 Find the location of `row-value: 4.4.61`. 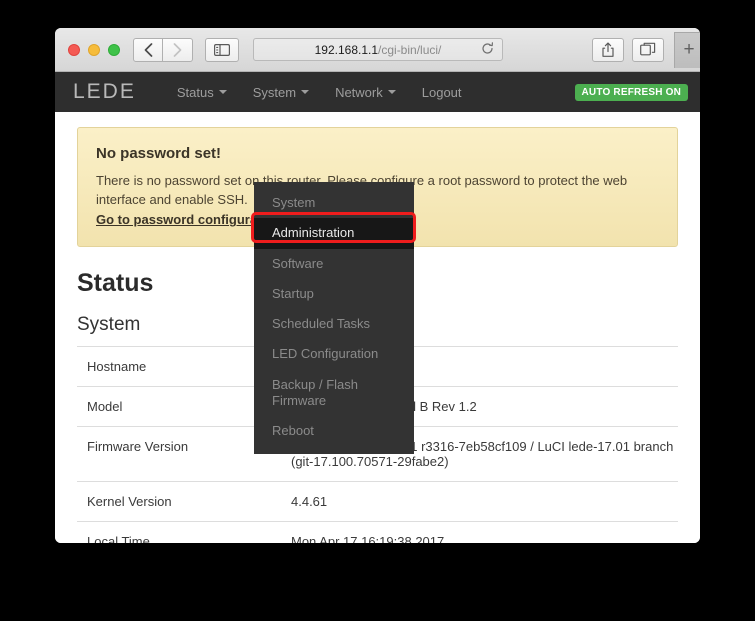

row-value: 4.4.61 is located at coordinates (309, 502).